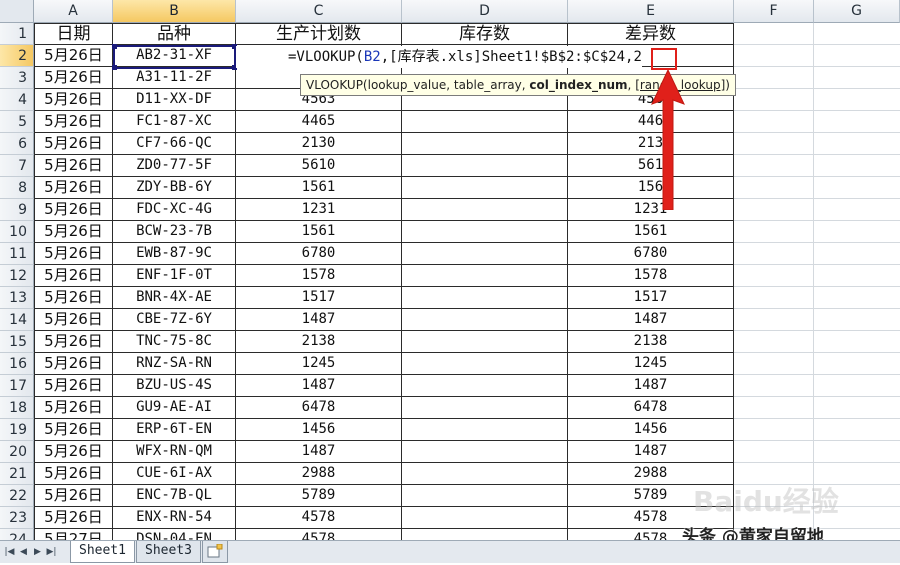 Image resolution: width=900 pixels, height=565 pixels. What do you see at coordinates (9, 552) in the screenshot?
I see `first-sheet-icon: |◀` at bounding box center [9, 552].